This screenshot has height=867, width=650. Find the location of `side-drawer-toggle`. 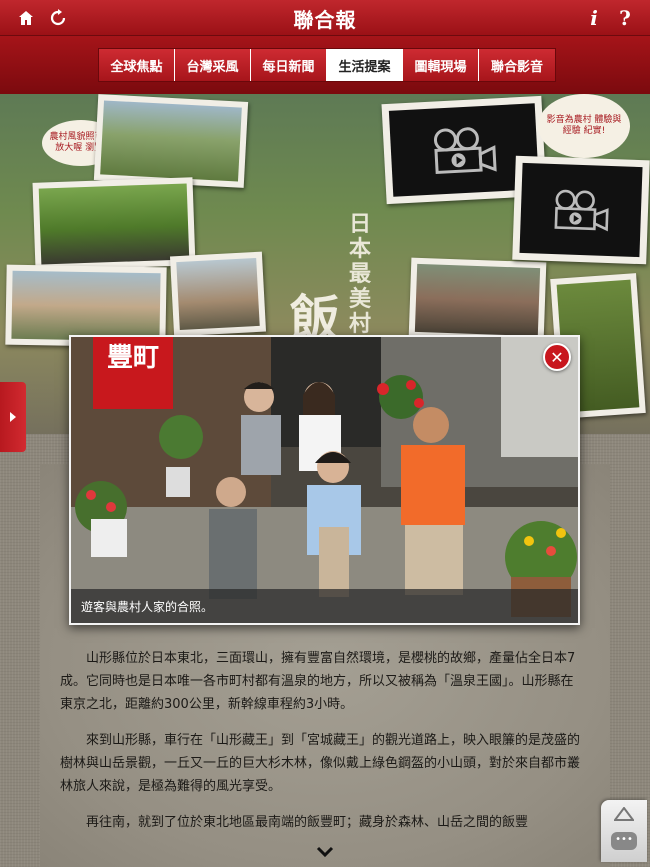

side-drawer-toggle is located at coordinates (13, 417).